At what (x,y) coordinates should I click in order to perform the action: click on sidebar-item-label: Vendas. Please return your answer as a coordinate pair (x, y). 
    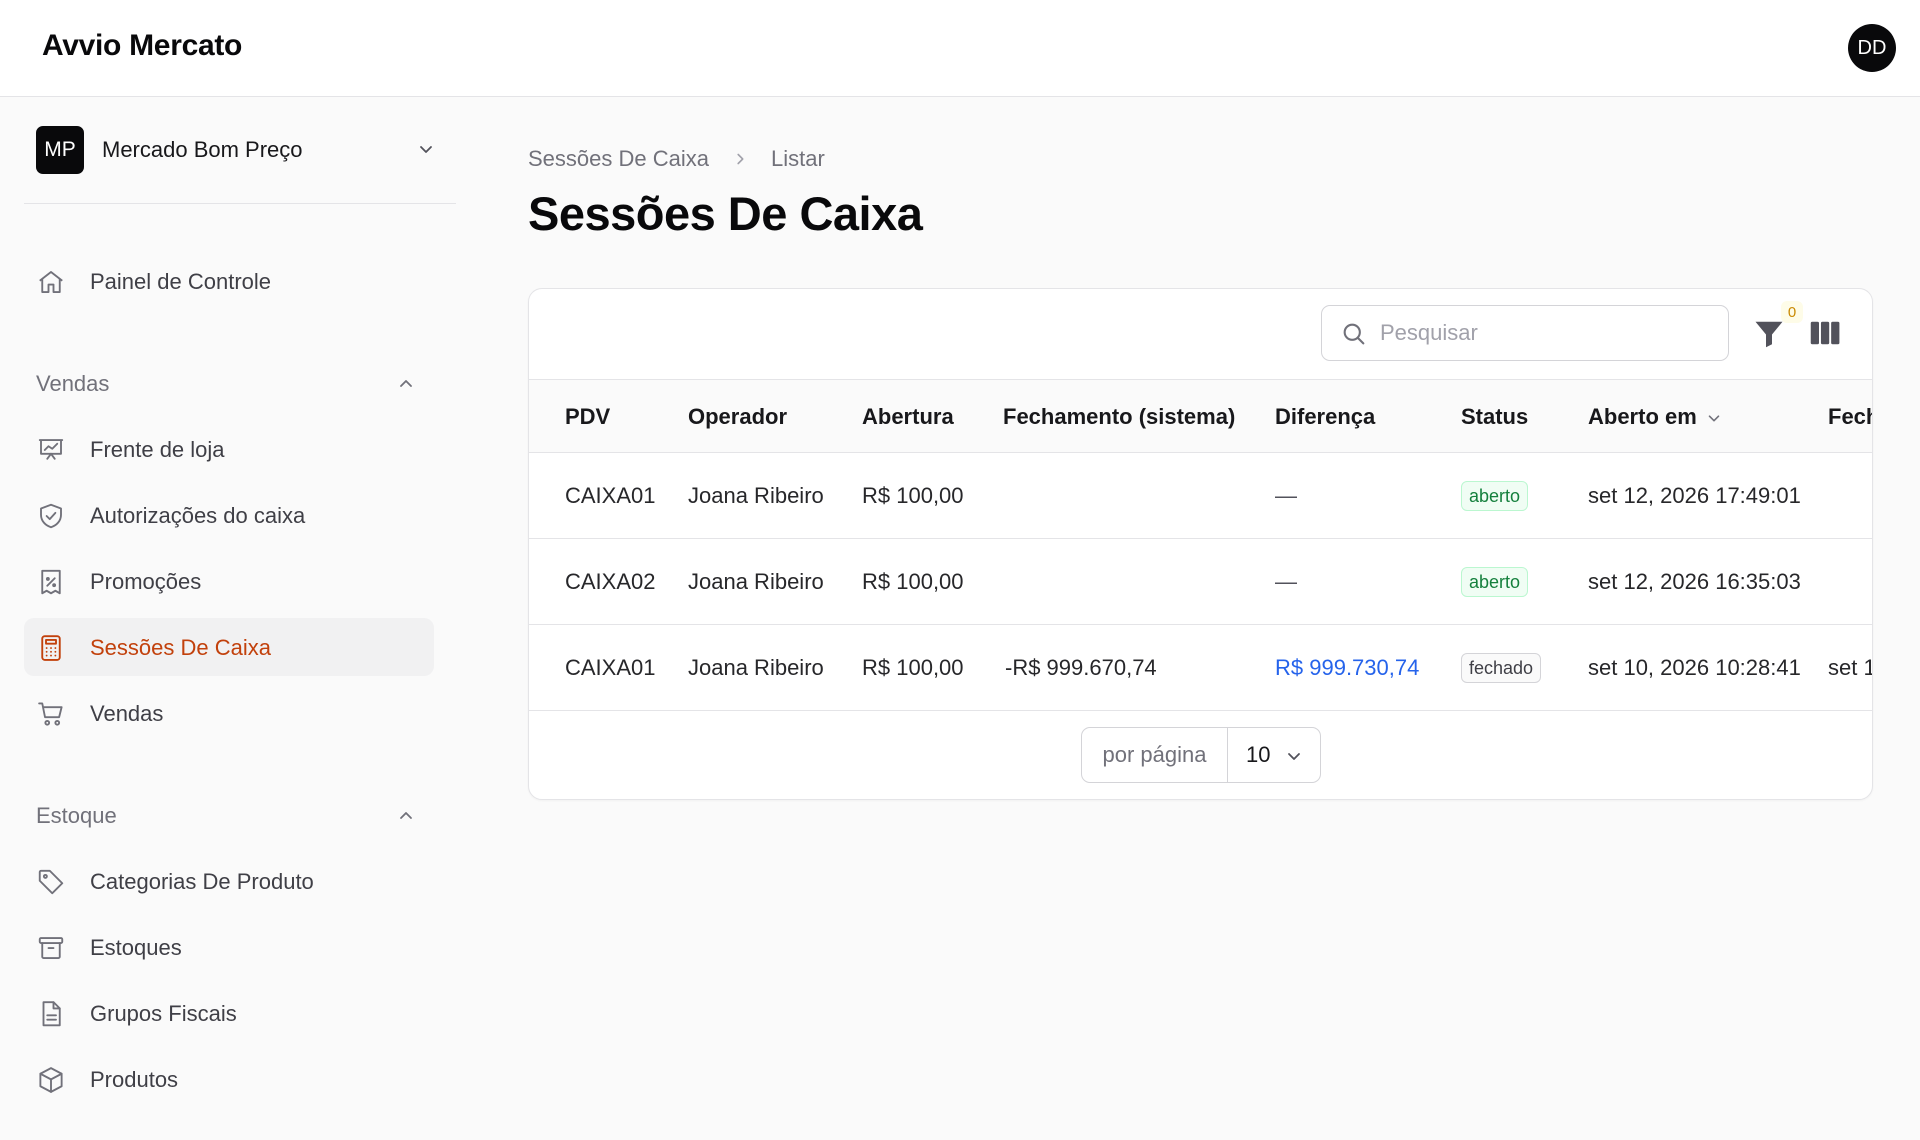
    Looking at the image, I should click on (127, 713).